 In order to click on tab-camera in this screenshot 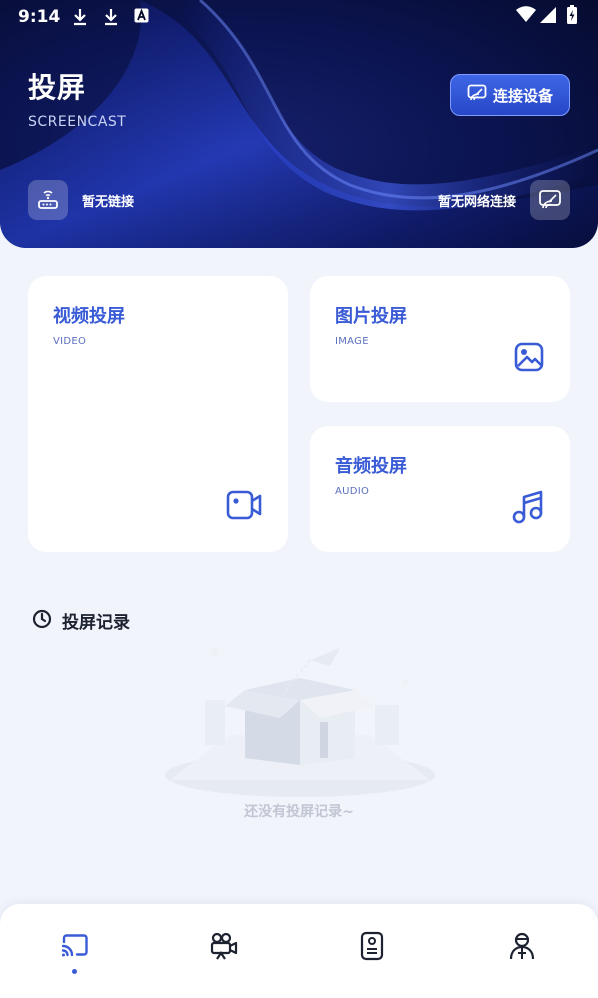, I will do `click(223, 948)`.